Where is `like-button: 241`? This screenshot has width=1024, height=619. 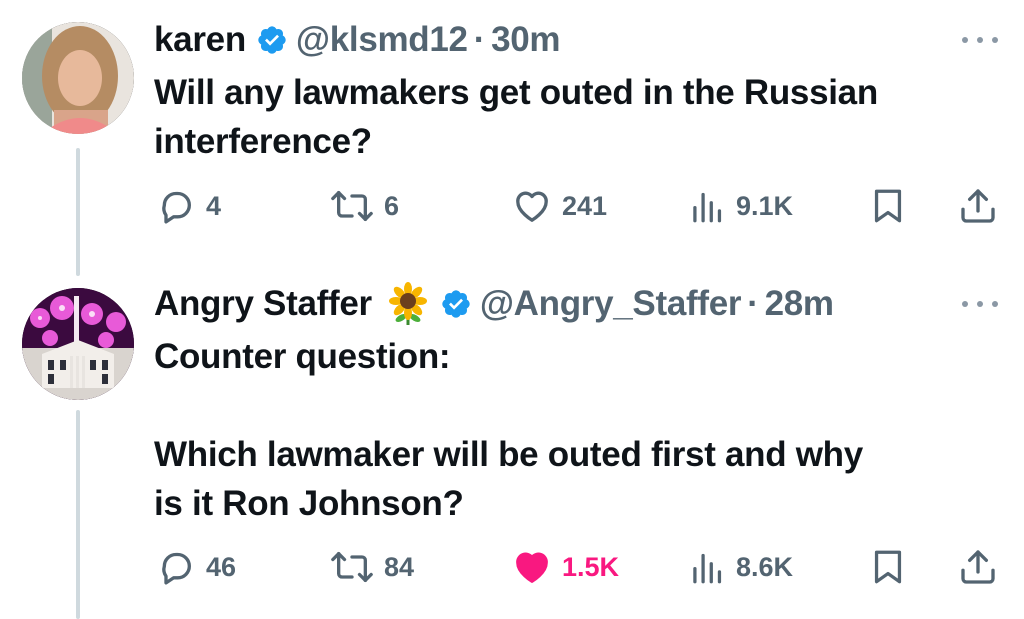 like-button: 241 is located at coordinates (559, 206).